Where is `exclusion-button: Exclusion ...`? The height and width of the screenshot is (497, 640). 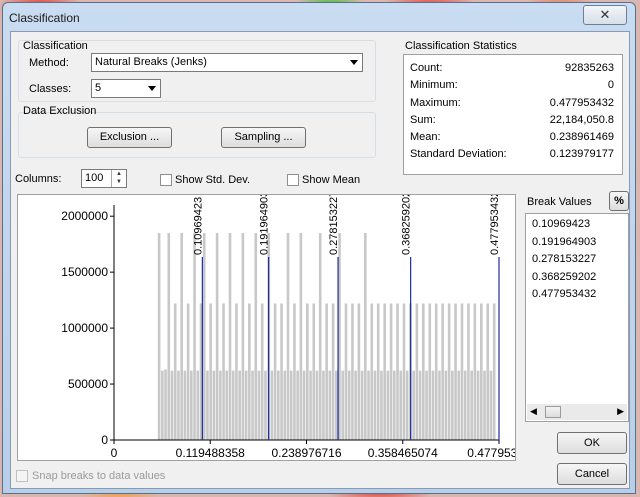
exclusion-button: Exclusion ... is located at coordinates (129, 137).